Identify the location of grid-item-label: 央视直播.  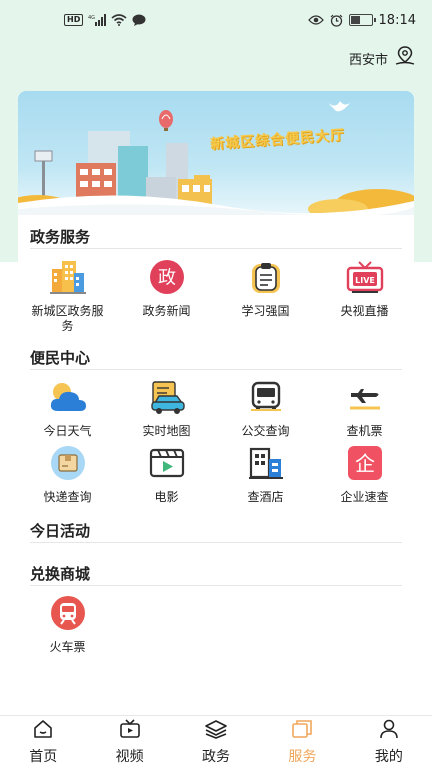
(364, 311).